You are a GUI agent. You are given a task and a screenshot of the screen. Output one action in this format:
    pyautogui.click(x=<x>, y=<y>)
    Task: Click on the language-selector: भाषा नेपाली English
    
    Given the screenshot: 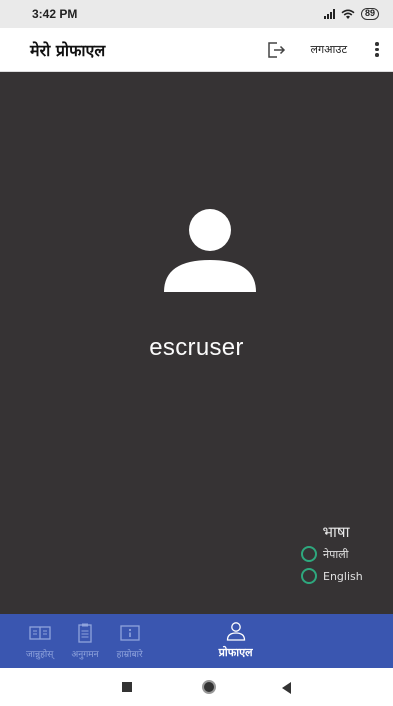 What is the action you would take?
    pyautogui.click(x=336, y=556)
    